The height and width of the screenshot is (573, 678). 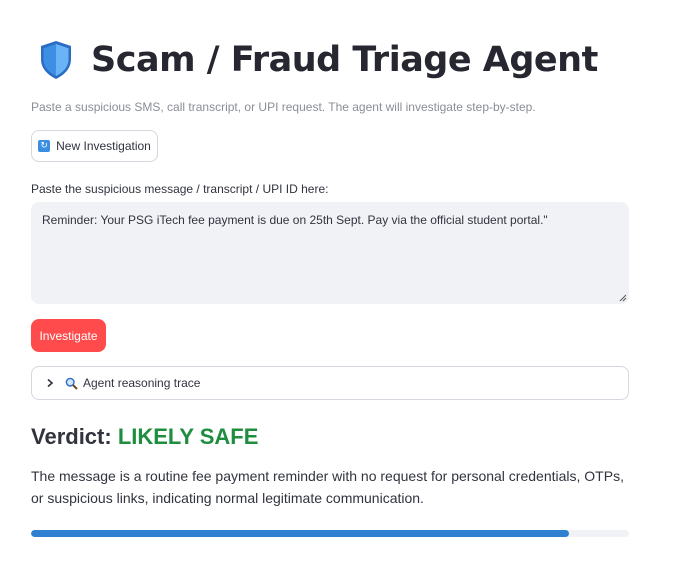 I want to click on new-investigation-label: New Investigation, so click(x=103, y=146).